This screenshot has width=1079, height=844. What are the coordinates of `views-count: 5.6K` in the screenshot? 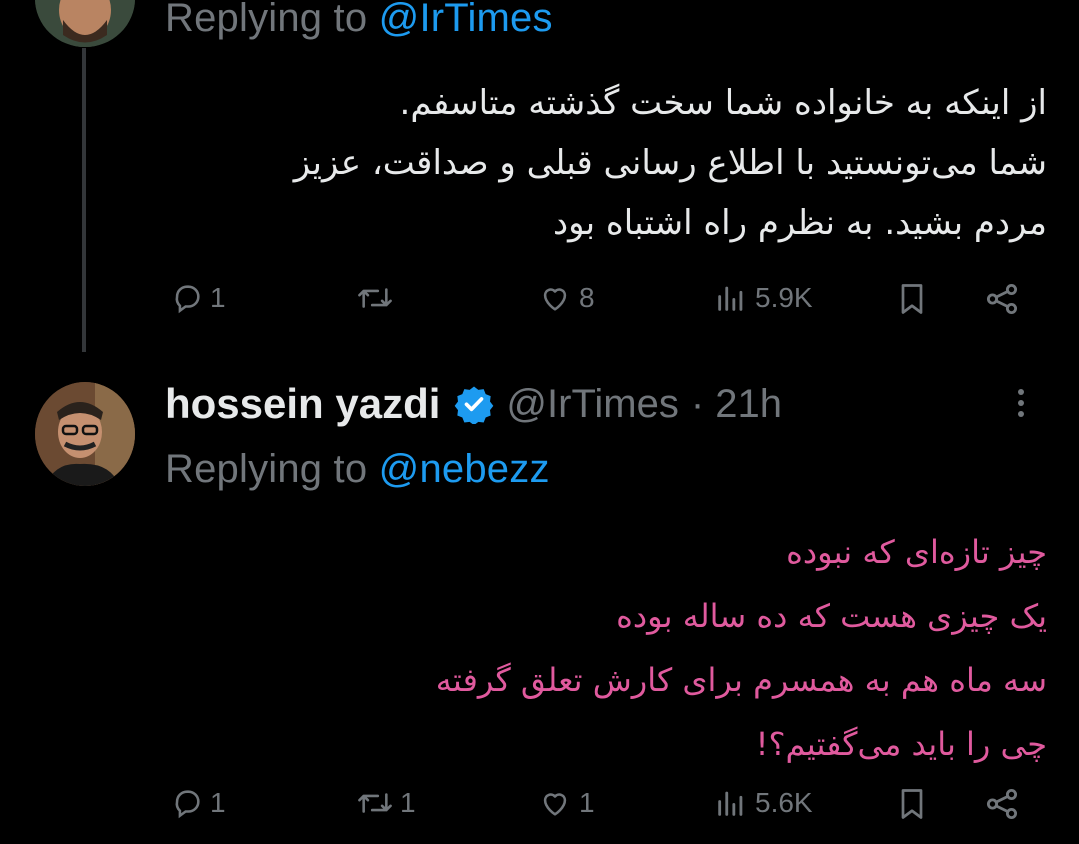 It's located at (784, 802).